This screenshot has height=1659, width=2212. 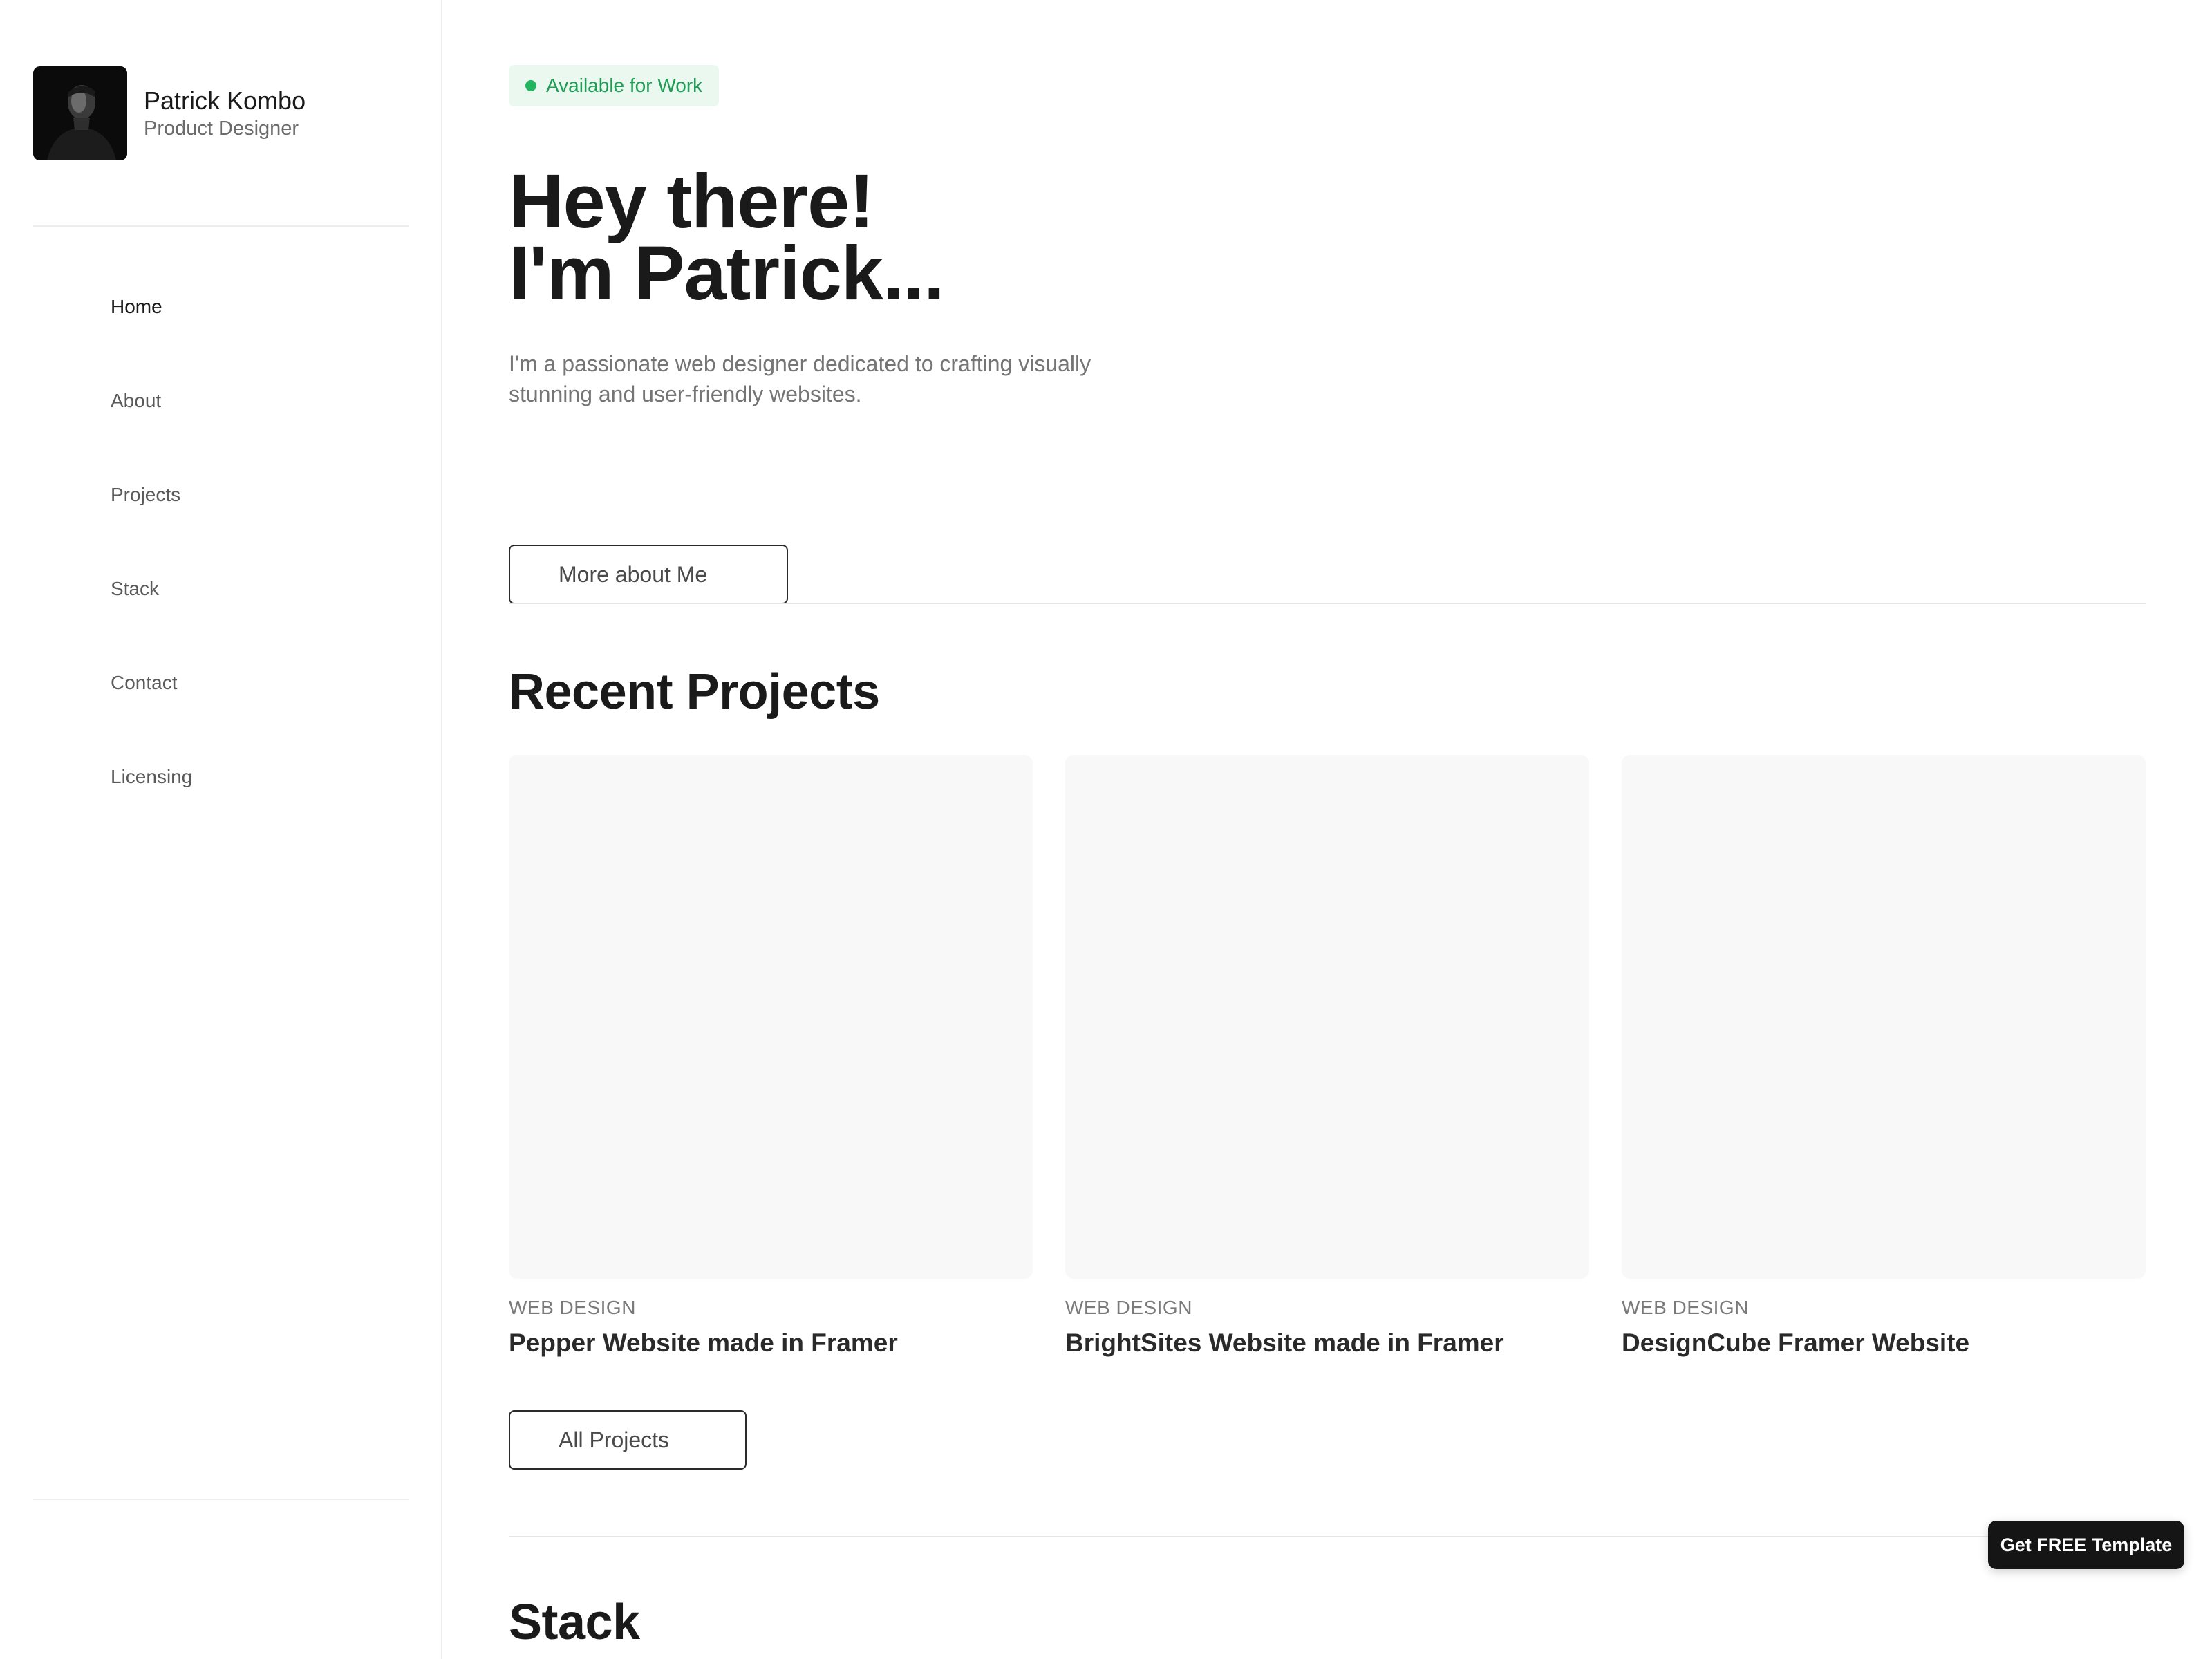 I want to click on all-projects-button: All Projects, so click(x=628, y=1440).